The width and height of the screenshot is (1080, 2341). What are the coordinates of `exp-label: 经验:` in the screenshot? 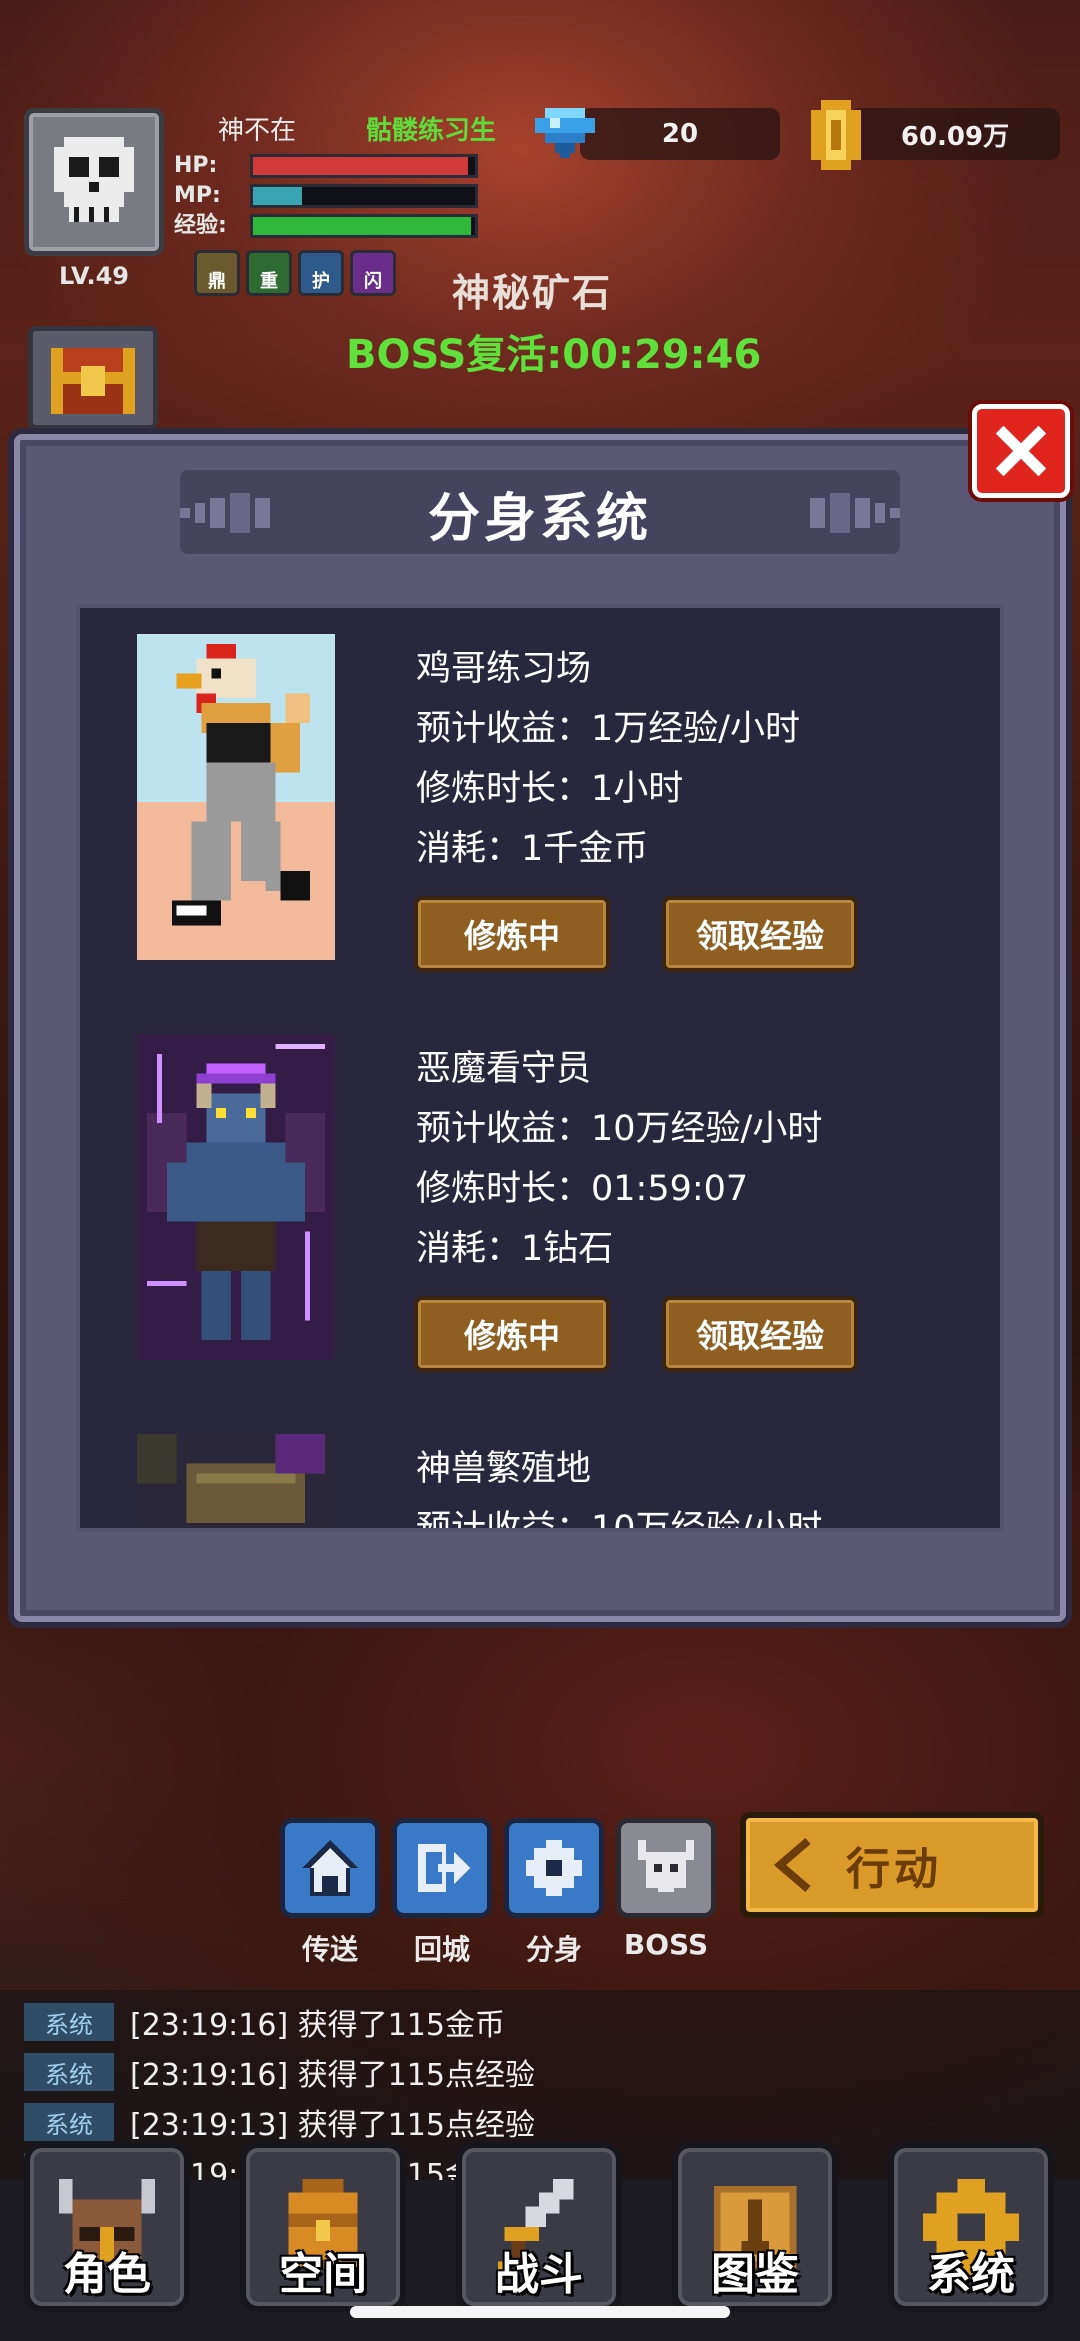 It's located at (200, 225).